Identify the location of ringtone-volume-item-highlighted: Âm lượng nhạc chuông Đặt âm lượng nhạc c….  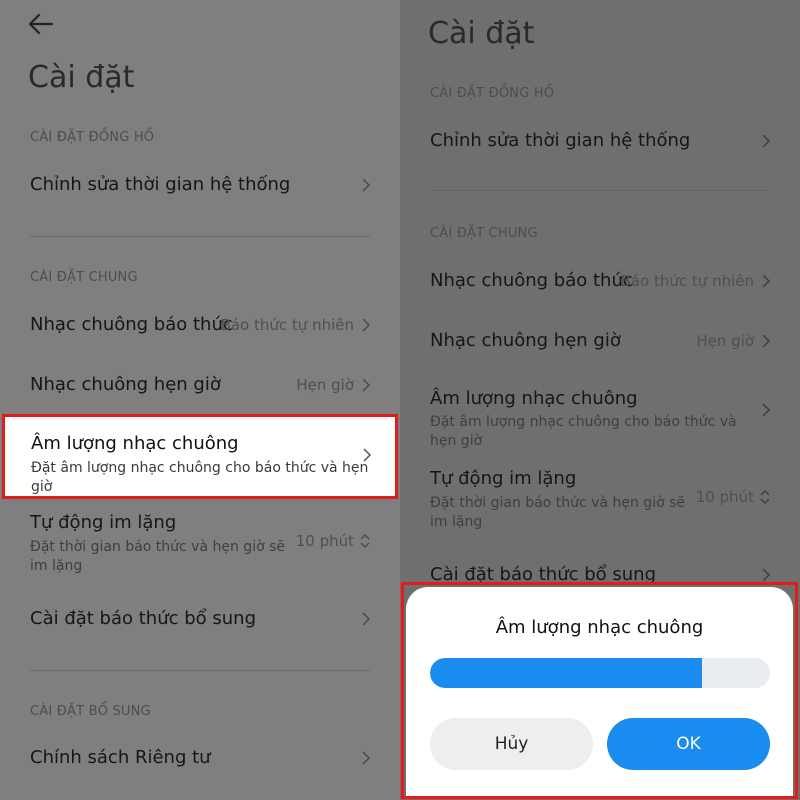
(200, 456).